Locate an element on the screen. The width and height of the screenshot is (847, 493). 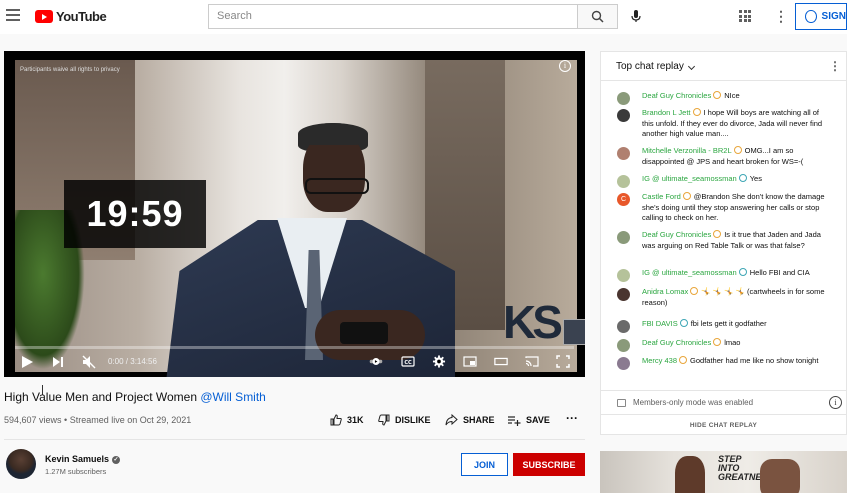
svg-text: CC is located at coordinates (408, 363).